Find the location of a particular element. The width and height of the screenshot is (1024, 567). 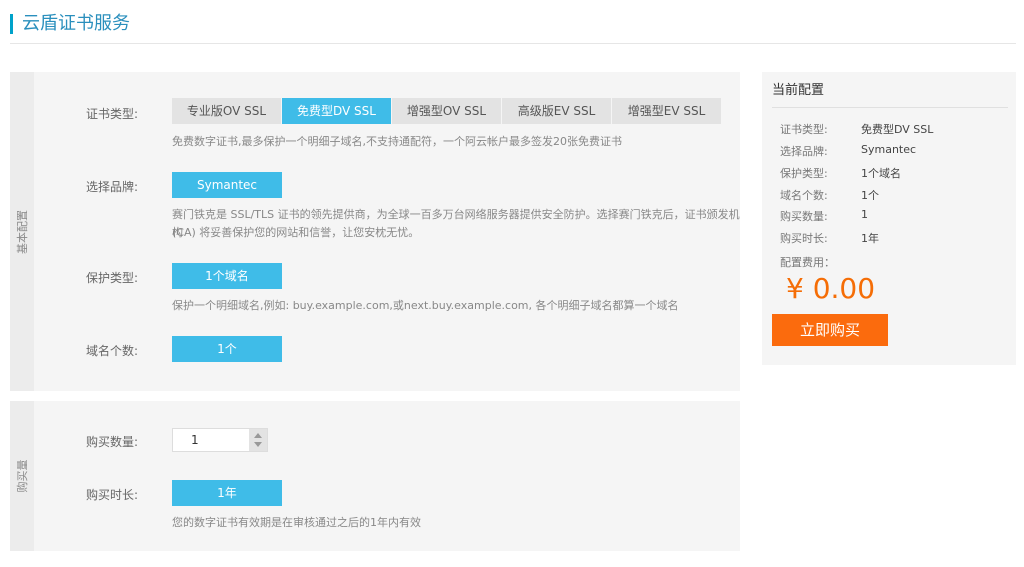

decrement-icon is located at coordinates (258, 444).